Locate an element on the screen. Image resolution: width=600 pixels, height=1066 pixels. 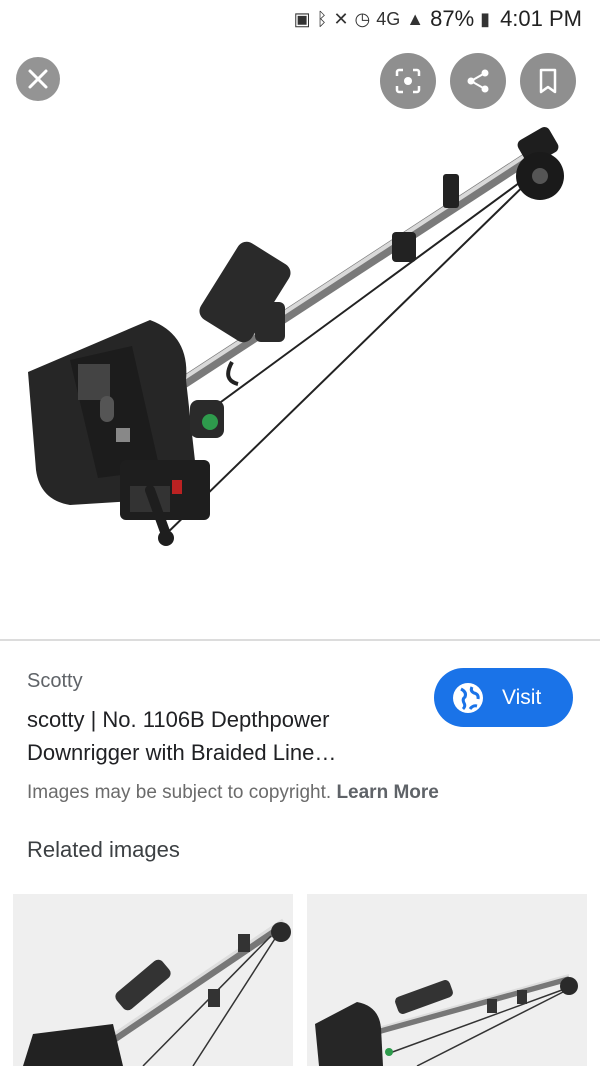
learn-more-link: Learn More is located at coordinates (387, 792).